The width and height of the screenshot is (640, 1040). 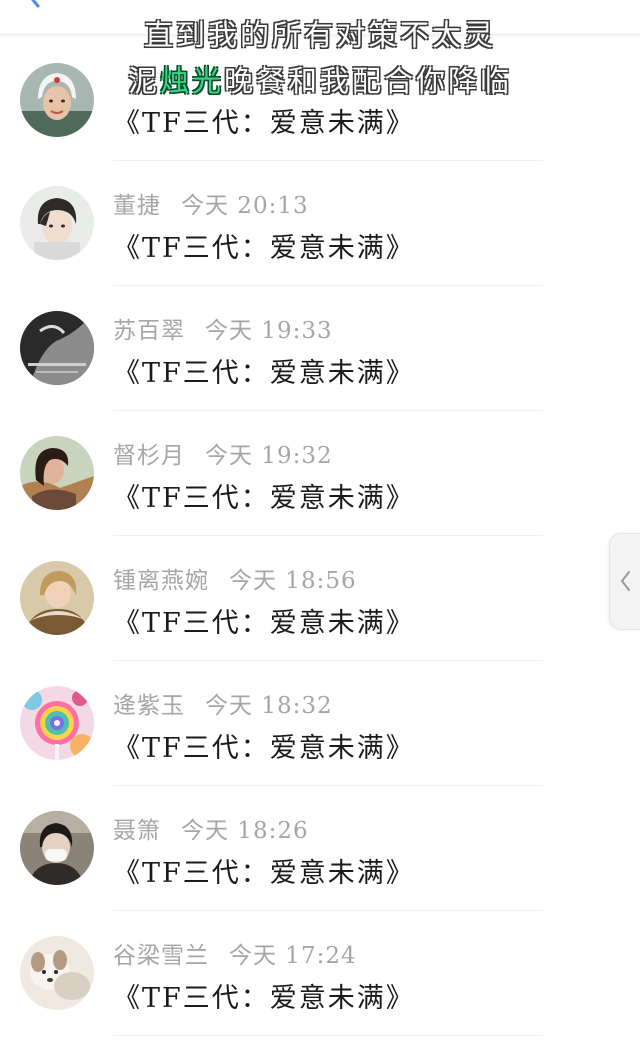 I want to click on lyric-line-2-start: 泥, so click(x=143, y=81).